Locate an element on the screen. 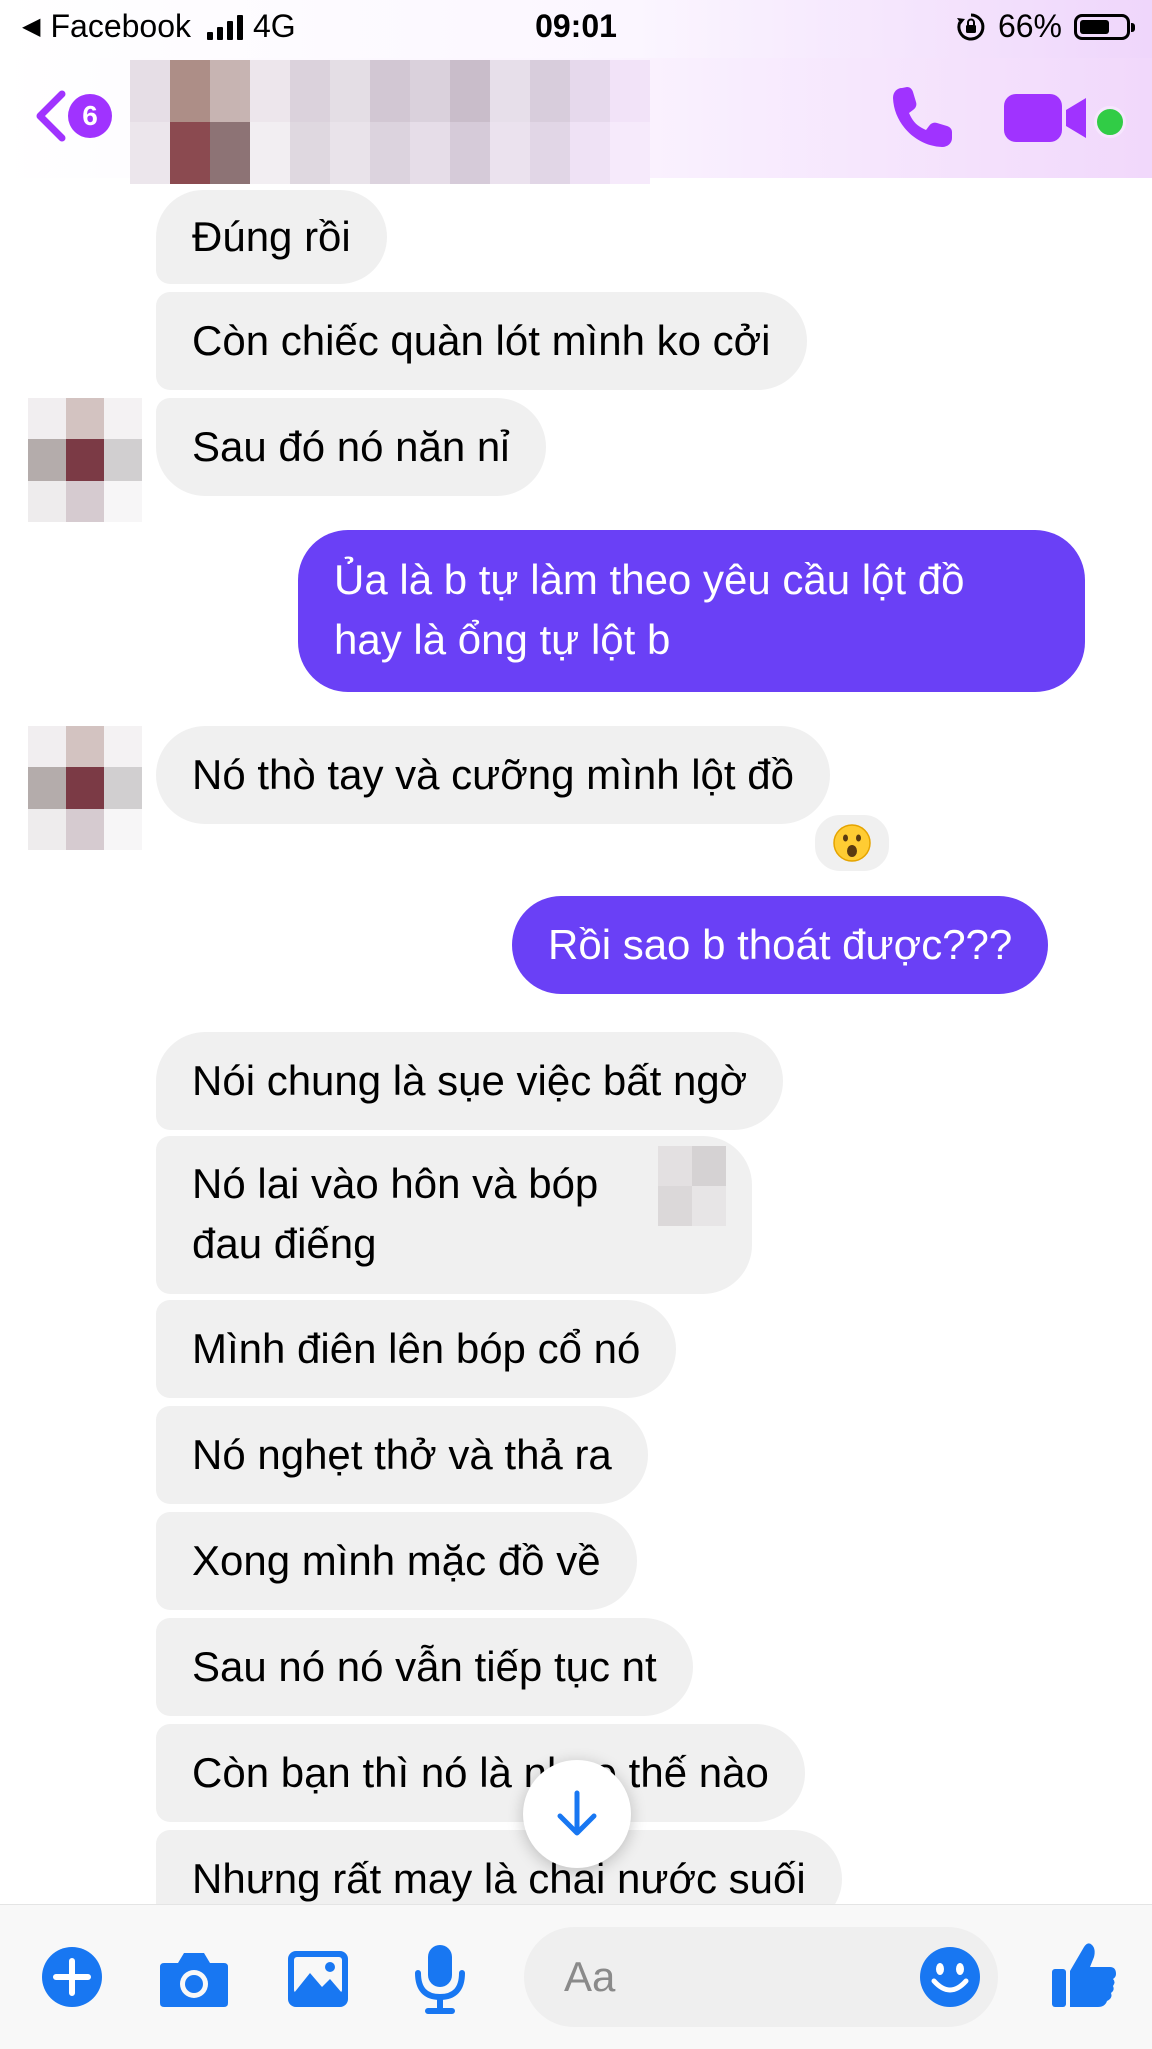 This screenshot has width=1152, height=2049. message-text: Còn bạn thì nó là nhue thế nào is located at coordinates (480, 1772).